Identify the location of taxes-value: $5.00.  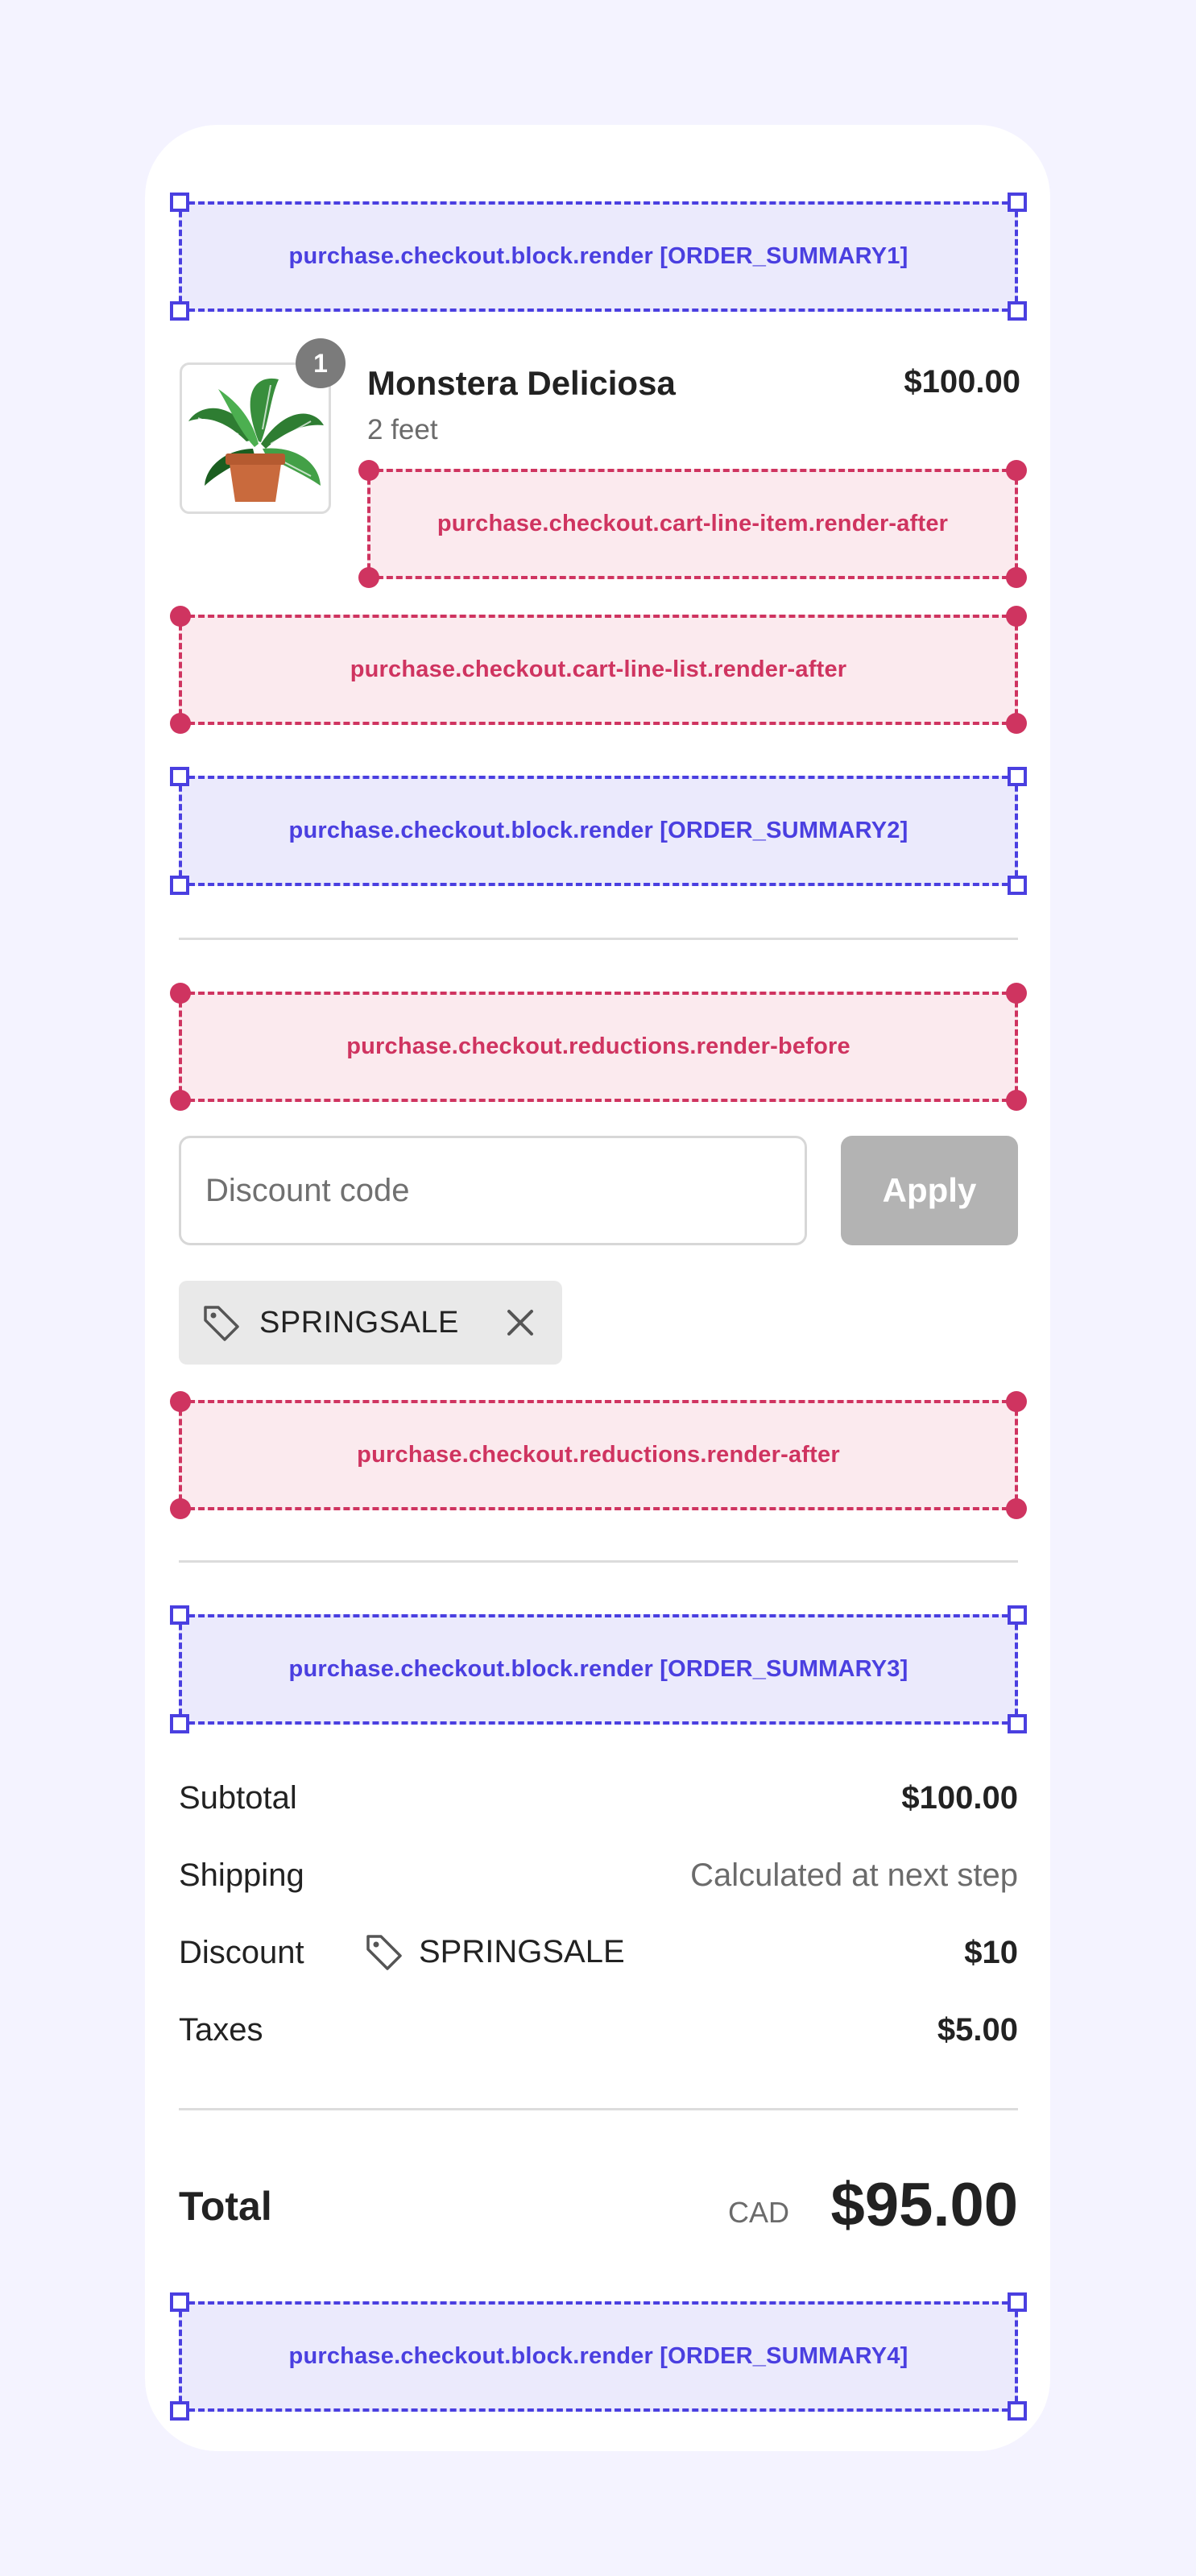
(977, 2030).